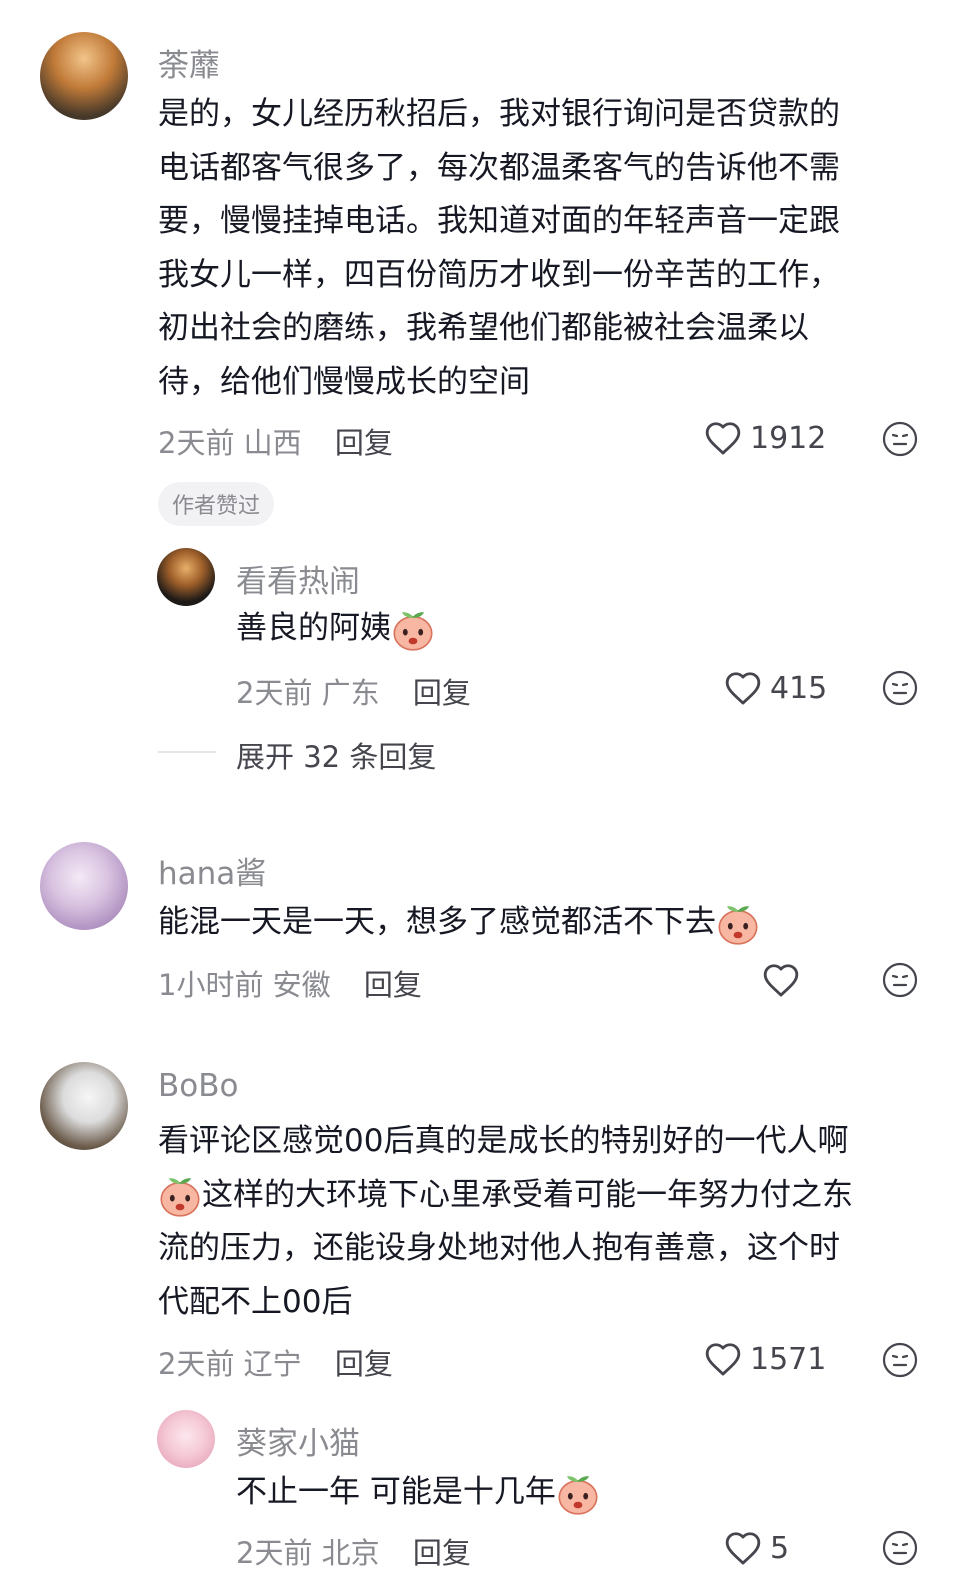 The height and width of the screenshot is (1572, 960). Describe the element at coordinates (799, 688) in the screenshot. I see `like-count: 415` at that location.